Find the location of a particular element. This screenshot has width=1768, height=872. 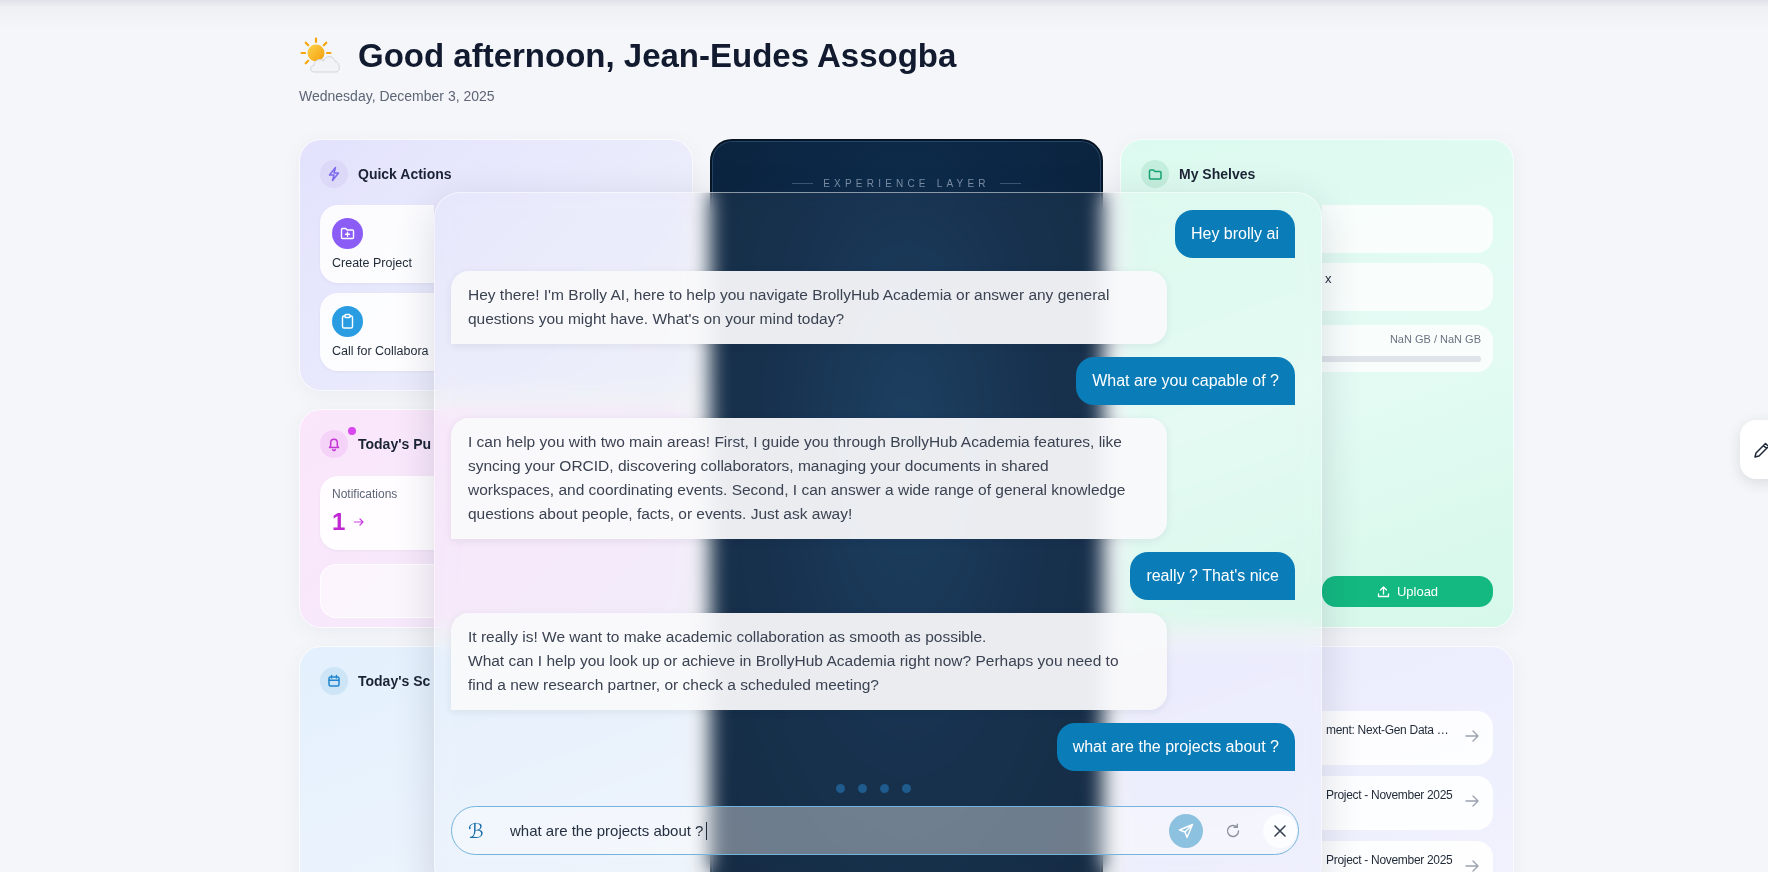

close-icon is located at coordinates (1280, 830).